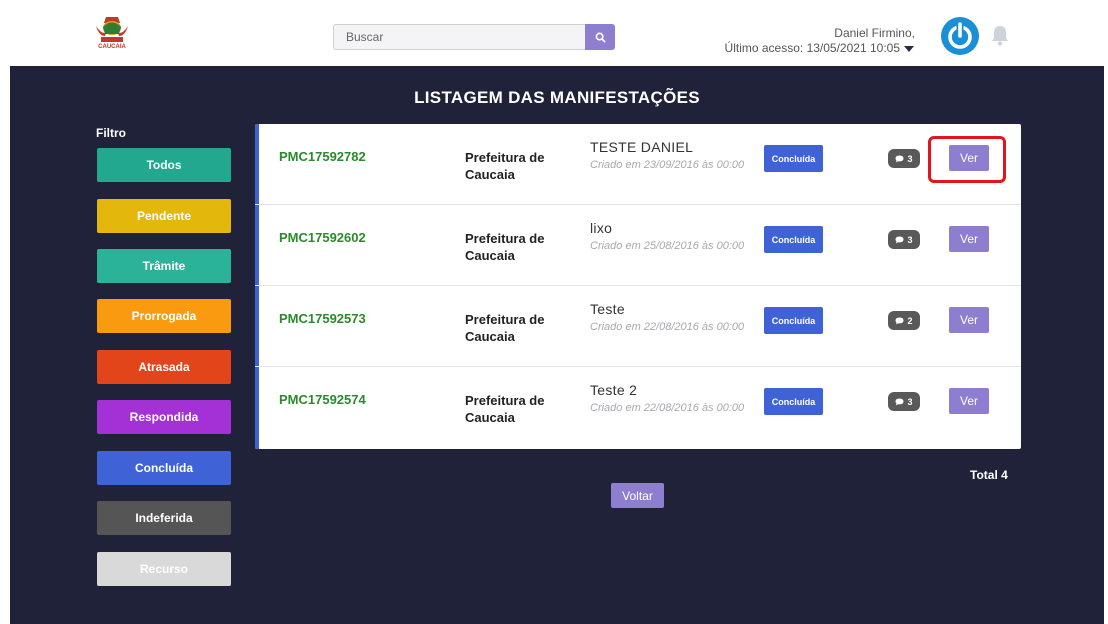 The image size is (1108, 624). What do you see at coordinates (909, 48) in the screenshot?
I see `caret-down-icon` at bounding box center [909, 48].